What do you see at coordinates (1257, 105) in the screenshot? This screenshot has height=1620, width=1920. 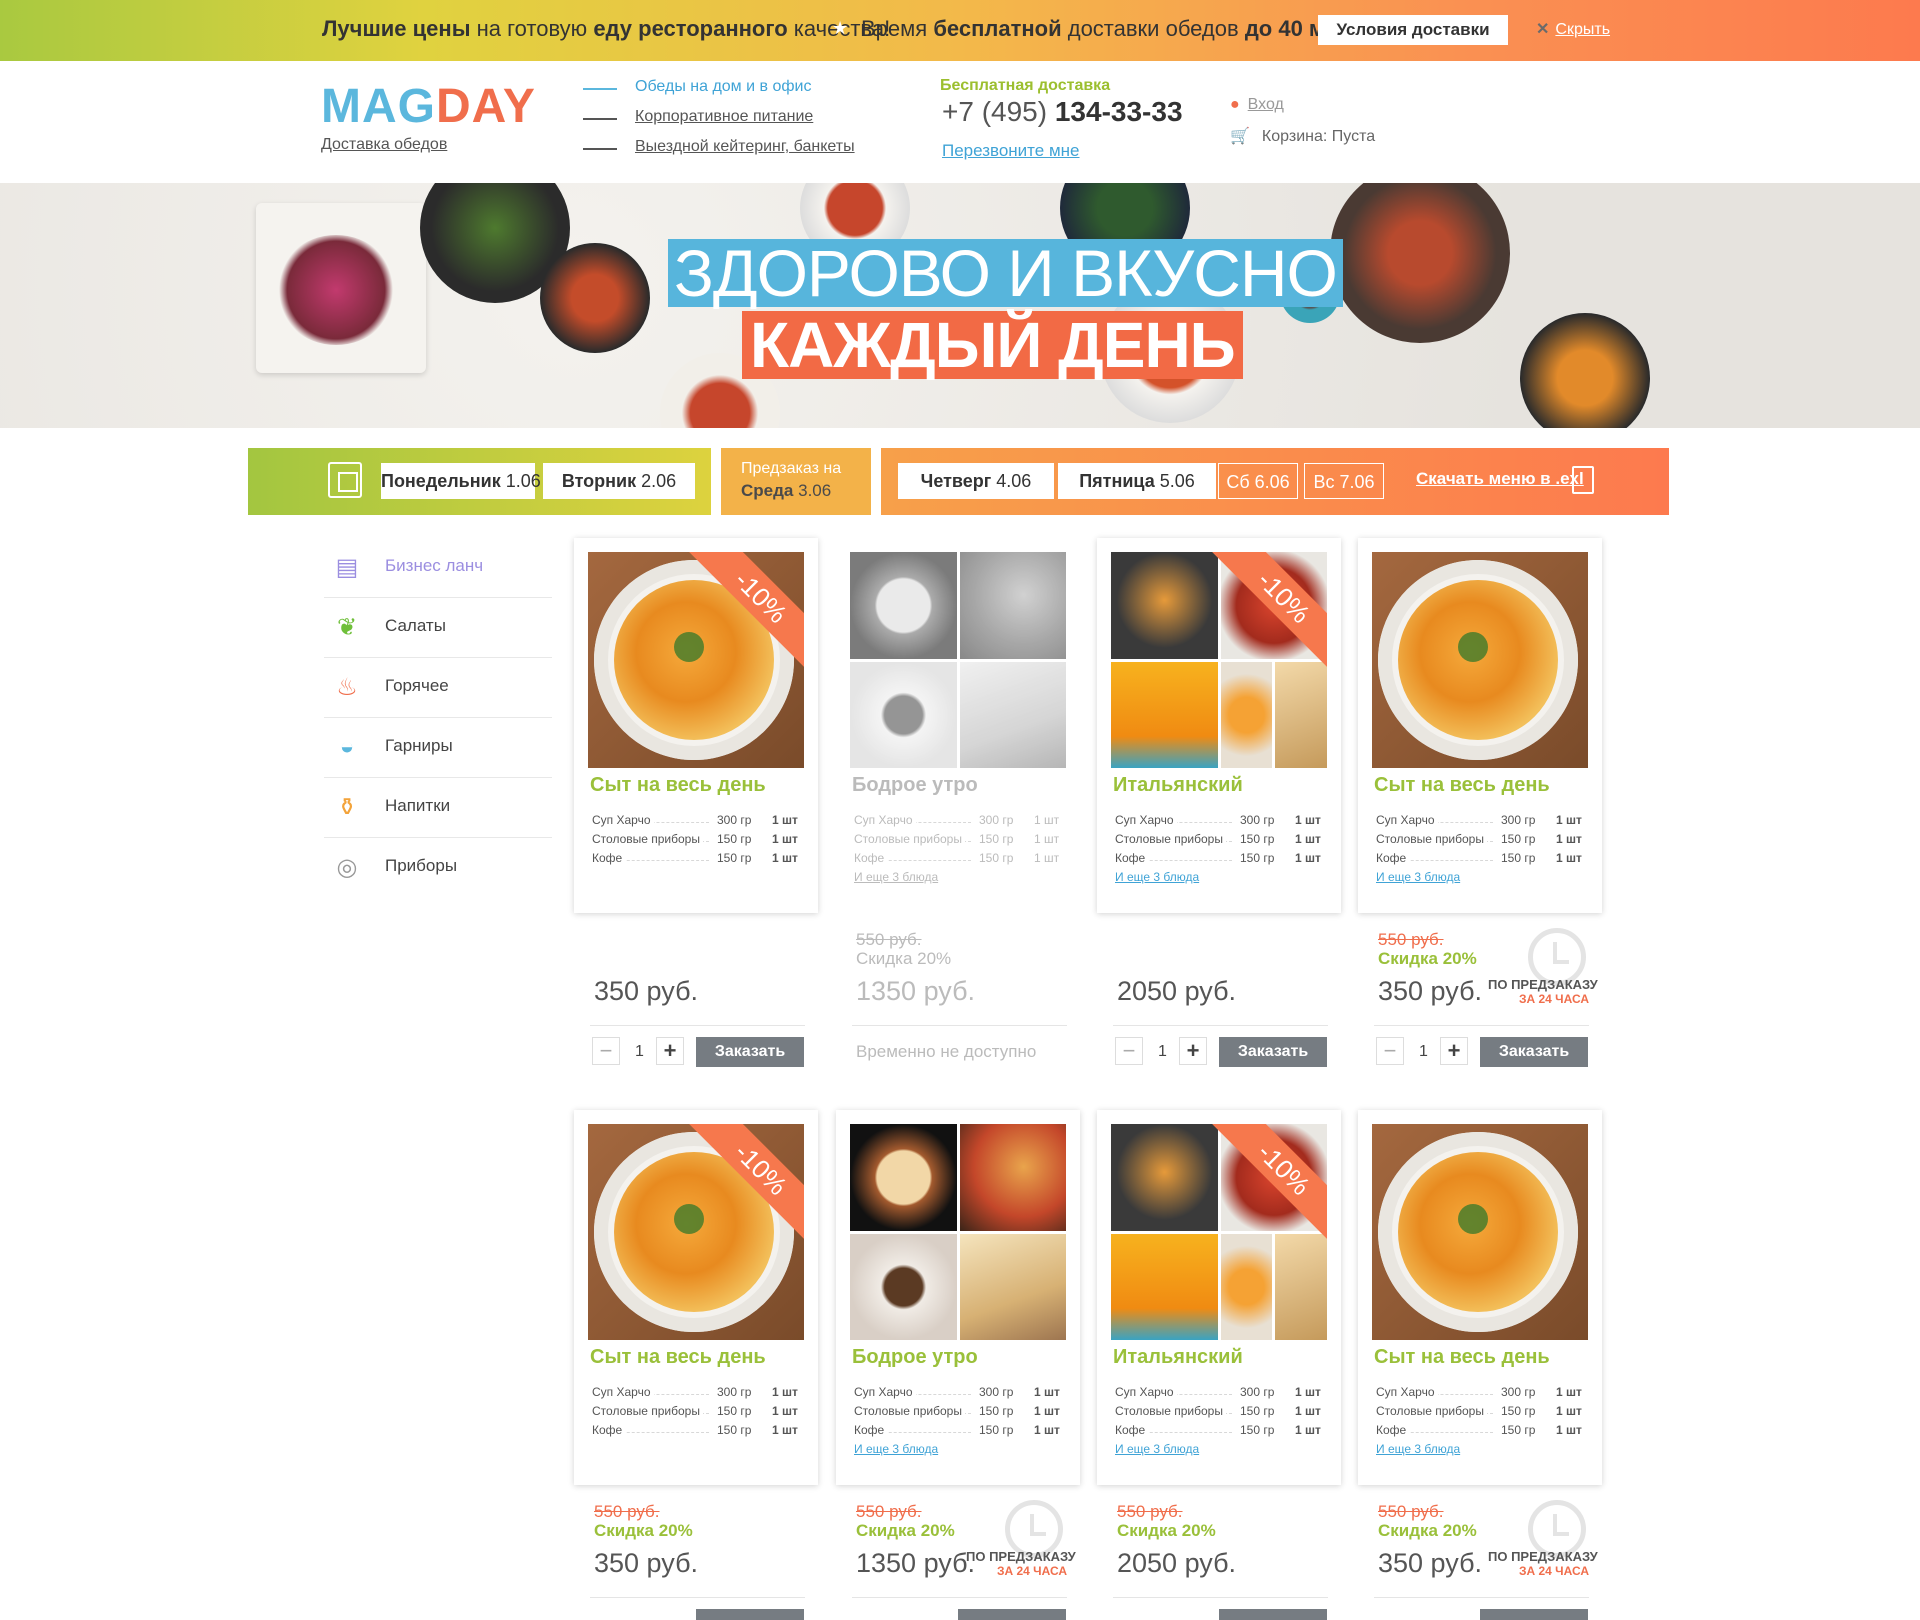 I see `login-link: ● Вход` at bounding box center [1257, 105].